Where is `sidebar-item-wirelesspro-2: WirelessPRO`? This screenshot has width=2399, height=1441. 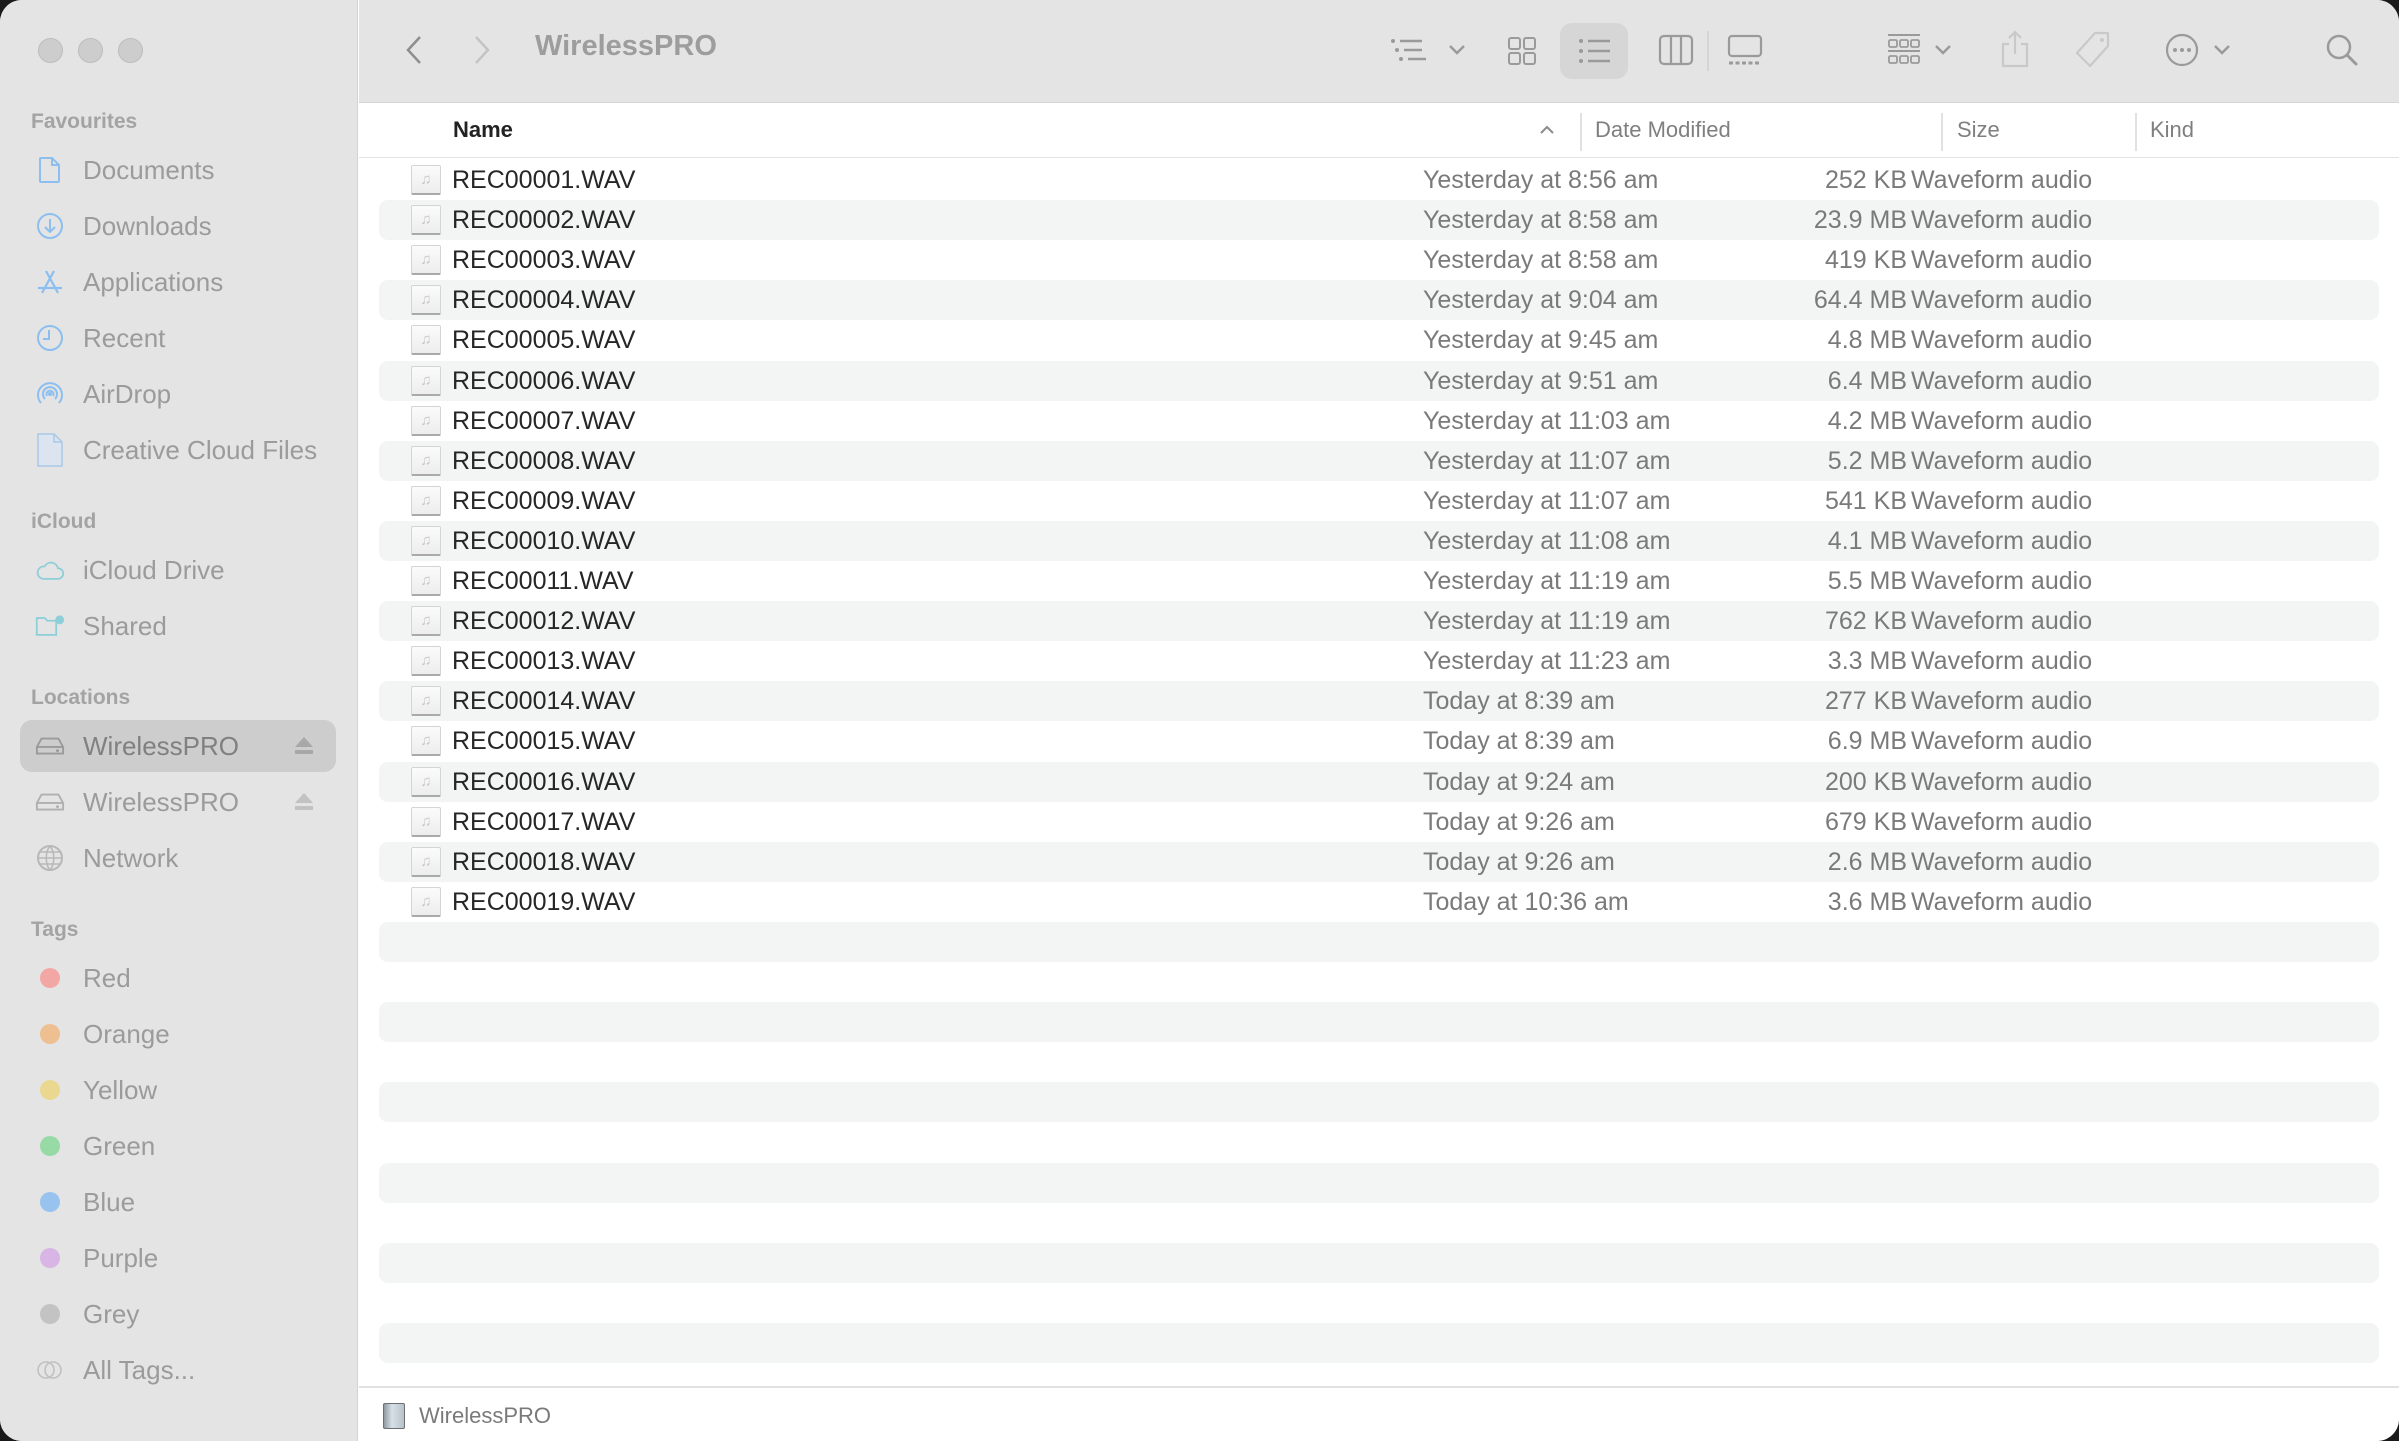
sidebar-item-wirelesspro-2: WirelessPRO is located at coordinates (178, 802).